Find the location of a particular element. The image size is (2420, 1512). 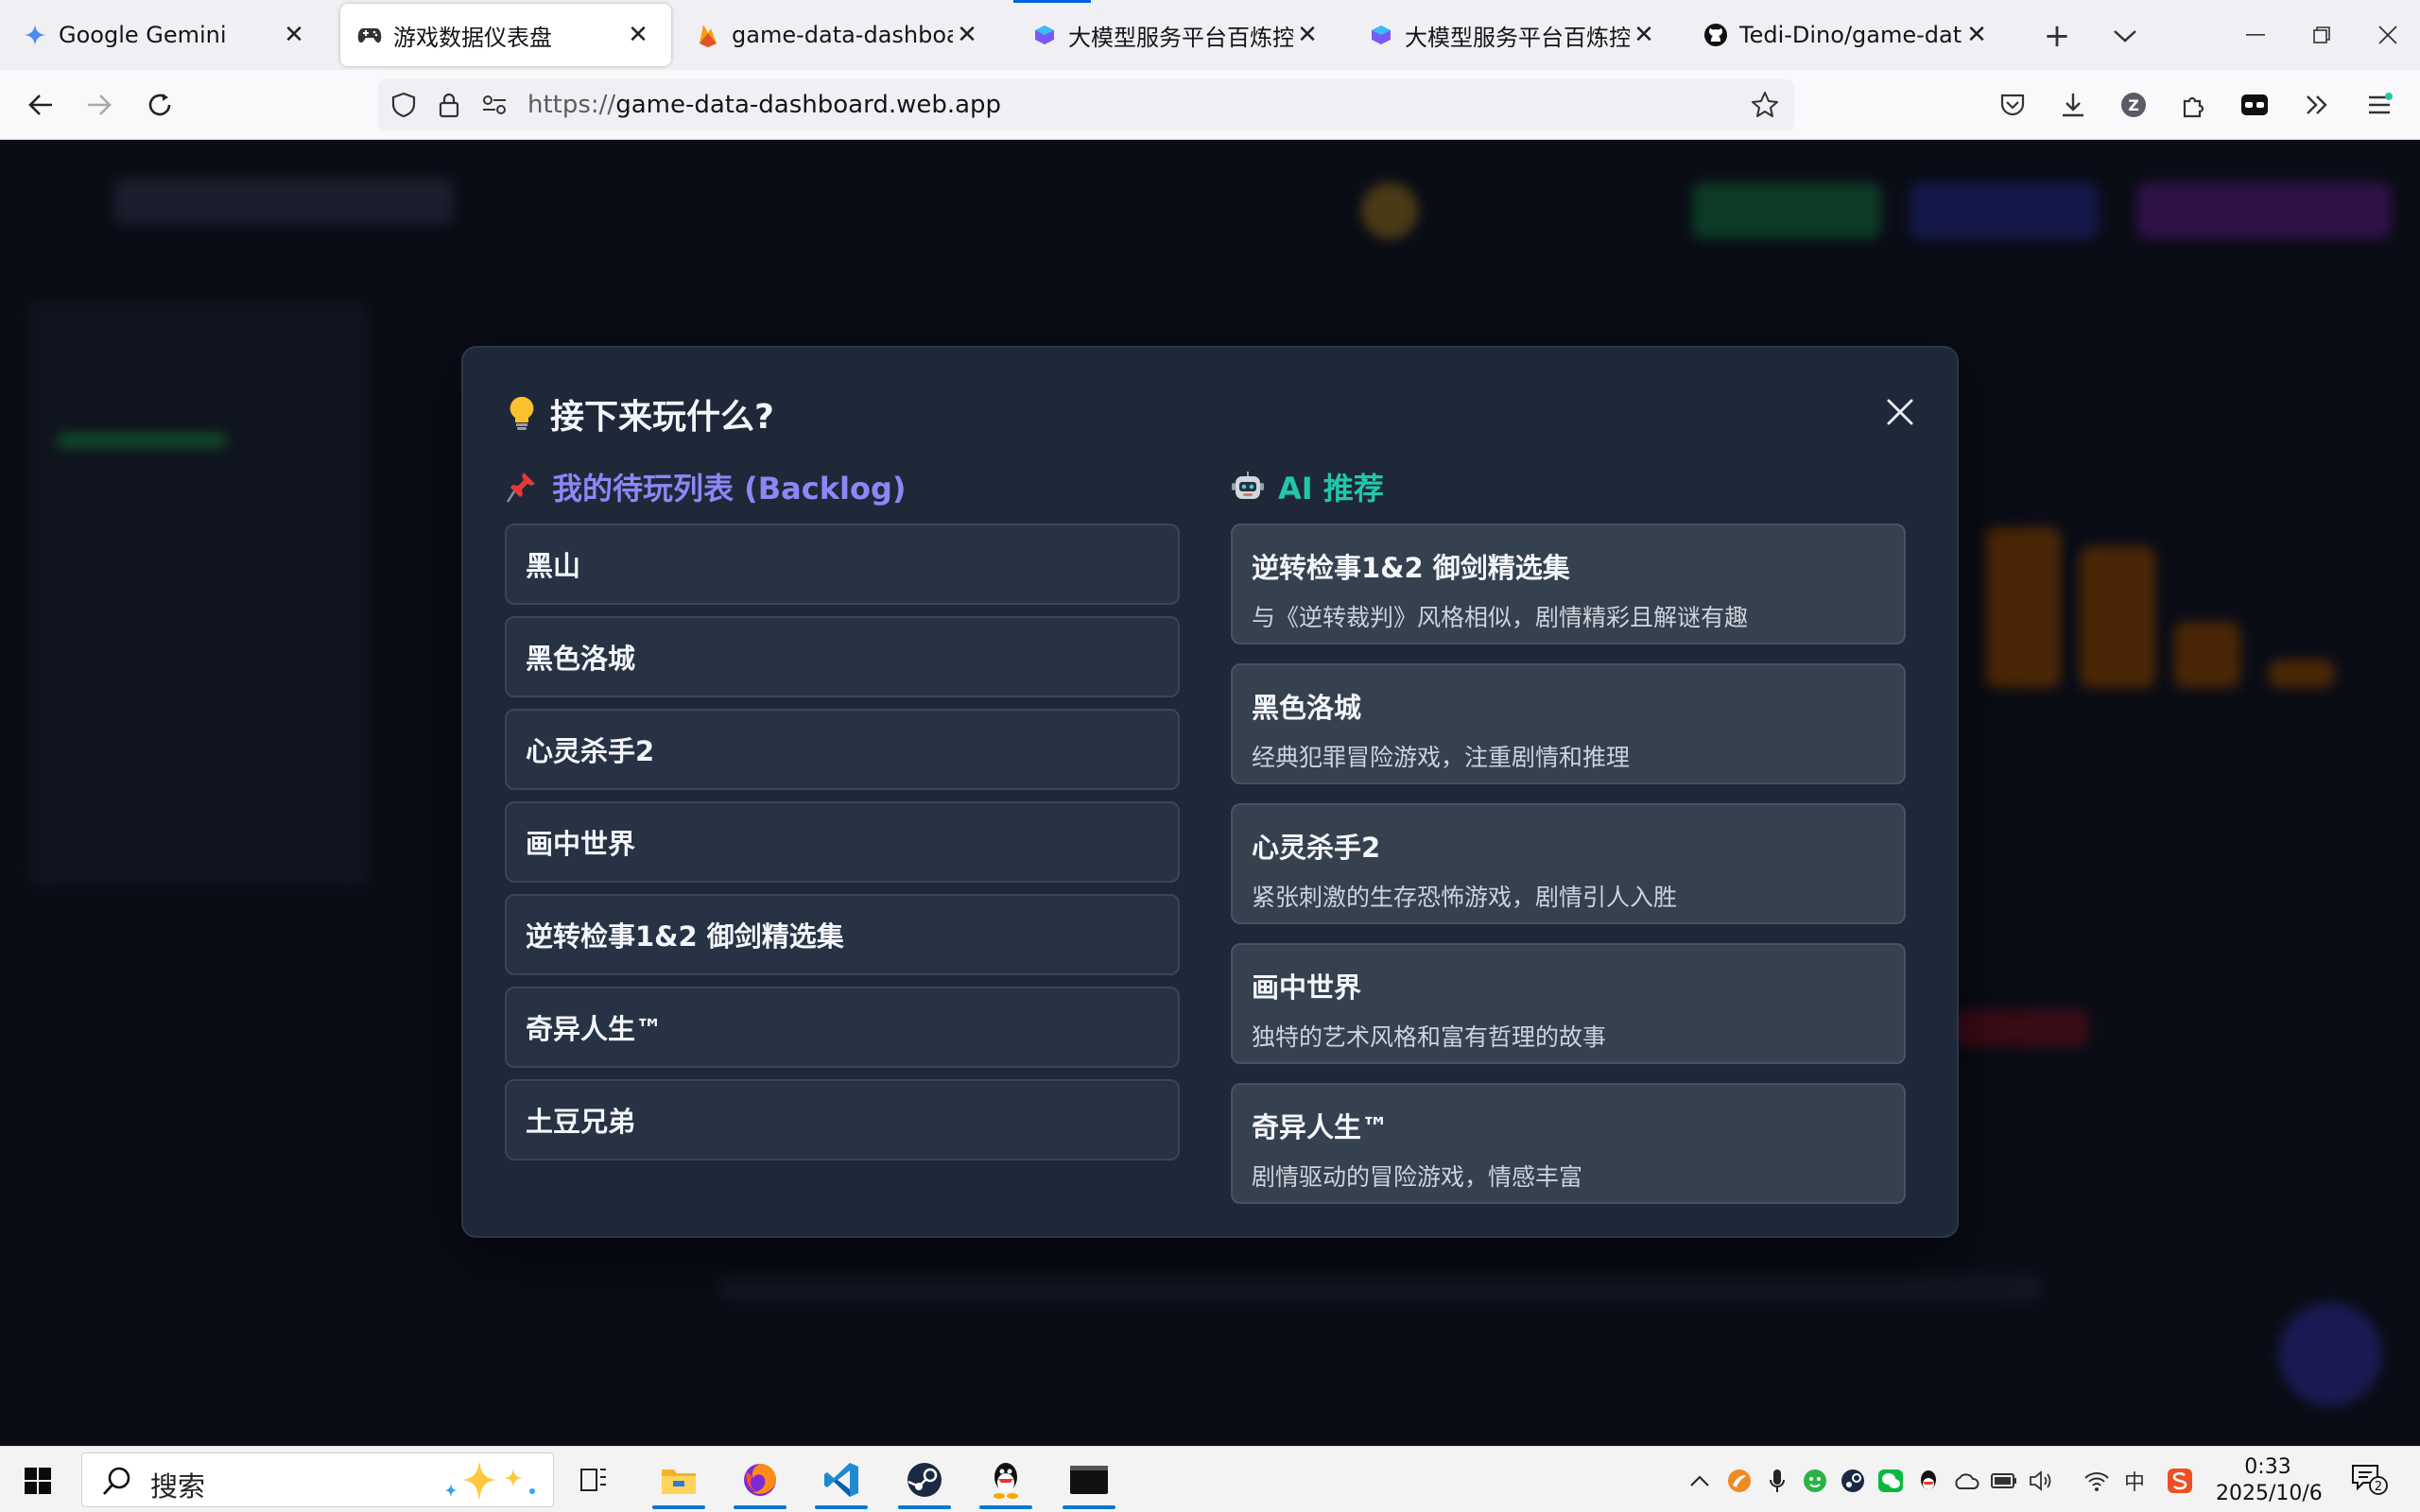

sogou-input-icon is located at coordinates (2180, 1481).